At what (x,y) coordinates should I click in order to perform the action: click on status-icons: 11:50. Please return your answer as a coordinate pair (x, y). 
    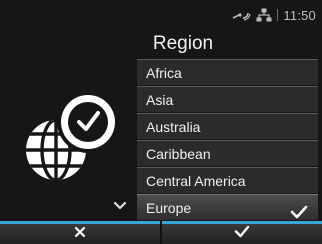
    Looking at the image, I should click on (273, 15).